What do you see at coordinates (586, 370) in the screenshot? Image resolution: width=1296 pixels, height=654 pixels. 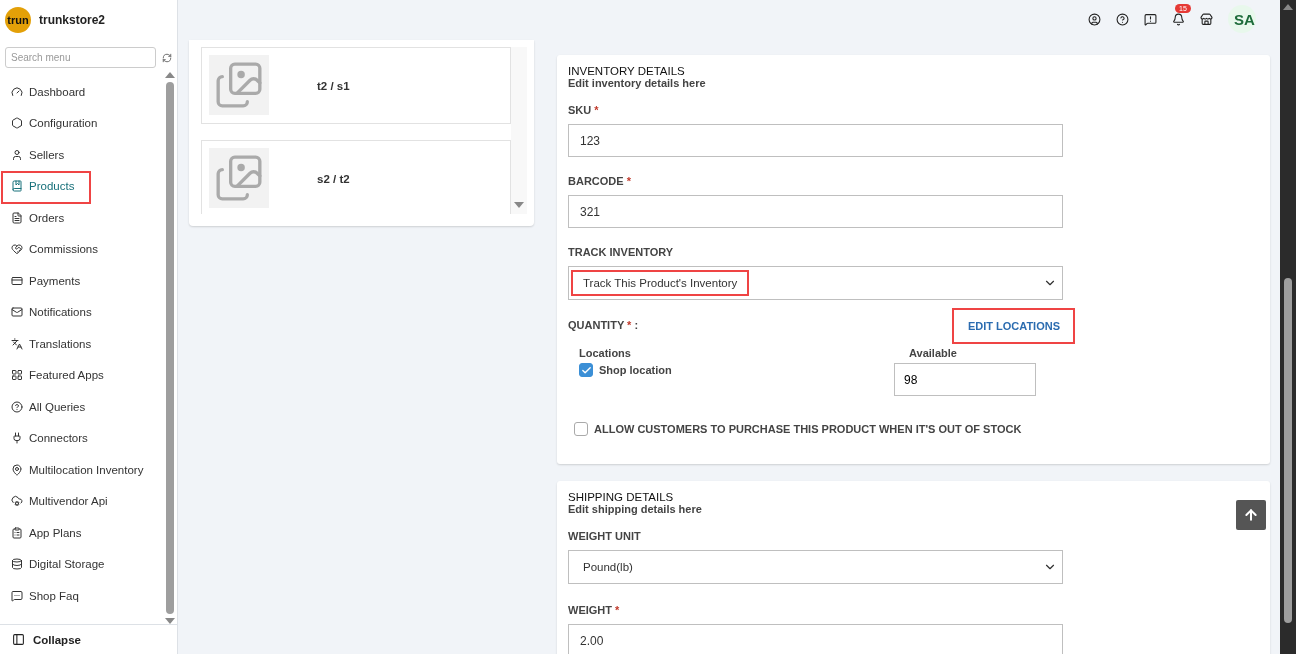 I see `location-checkbox` at bounding box center [586, 370].